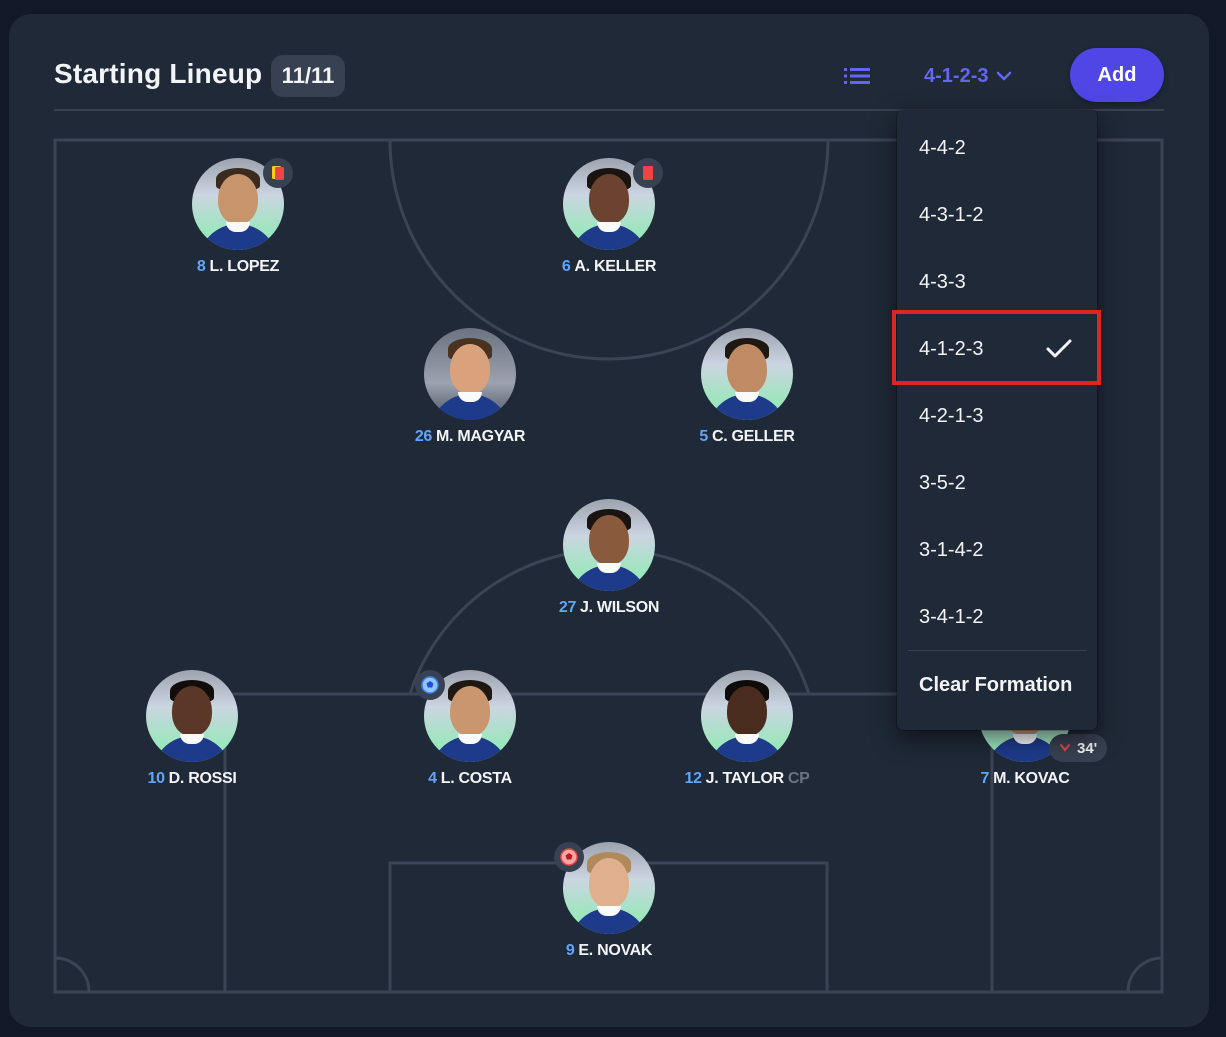 Image resolution: width=1226 pixels, height=1037 pixels. I want to click on player-name-row: 9 E. NOVAK, so click(609, 951).